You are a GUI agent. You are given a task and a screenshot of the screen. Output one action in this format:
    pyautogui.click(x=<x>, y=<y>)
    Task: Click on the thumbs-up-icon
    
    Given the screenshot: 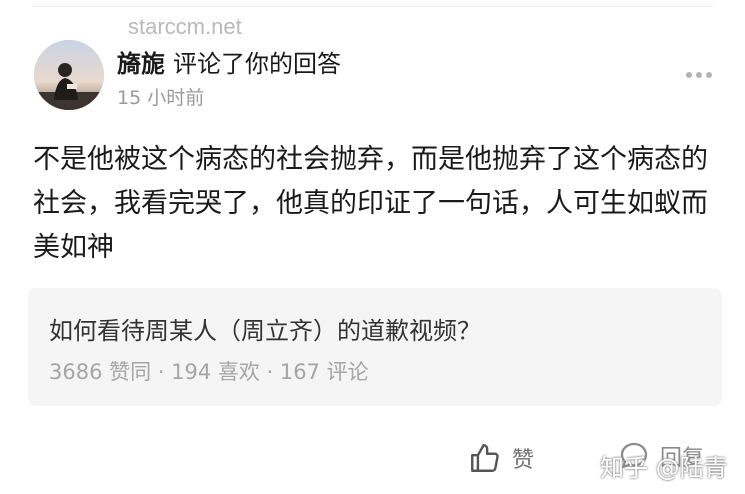 What is the action you would take?
    pyautogui.click(x=485, y=458)
    